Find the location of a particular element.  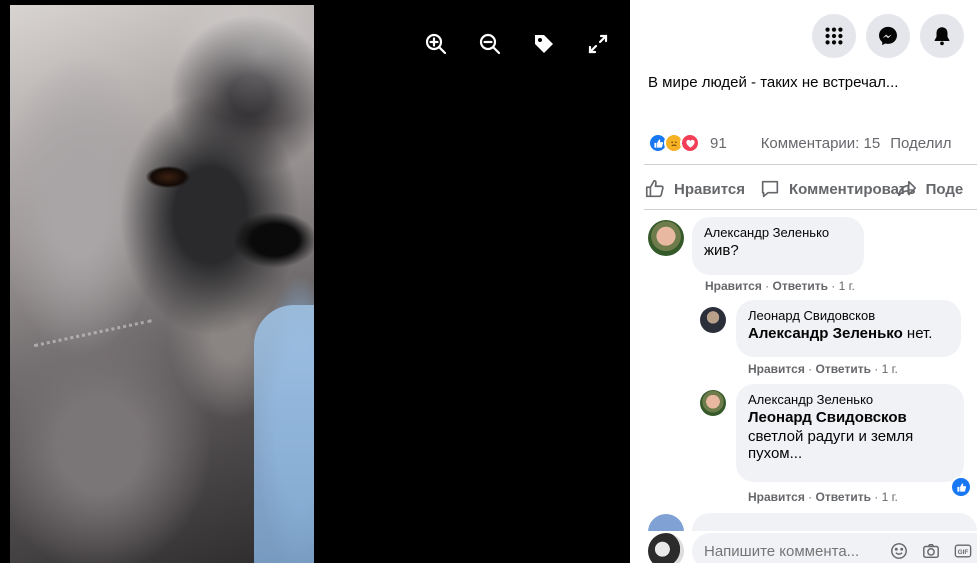

top-bar is located at coordinates (803, 35).